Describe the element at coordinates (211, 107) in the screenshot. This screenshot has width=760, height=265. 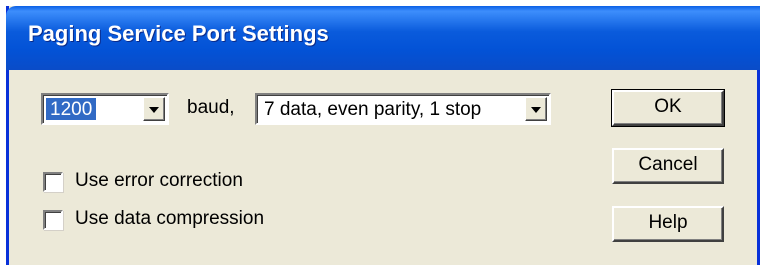
I see `baud-label: baud,` at that location.